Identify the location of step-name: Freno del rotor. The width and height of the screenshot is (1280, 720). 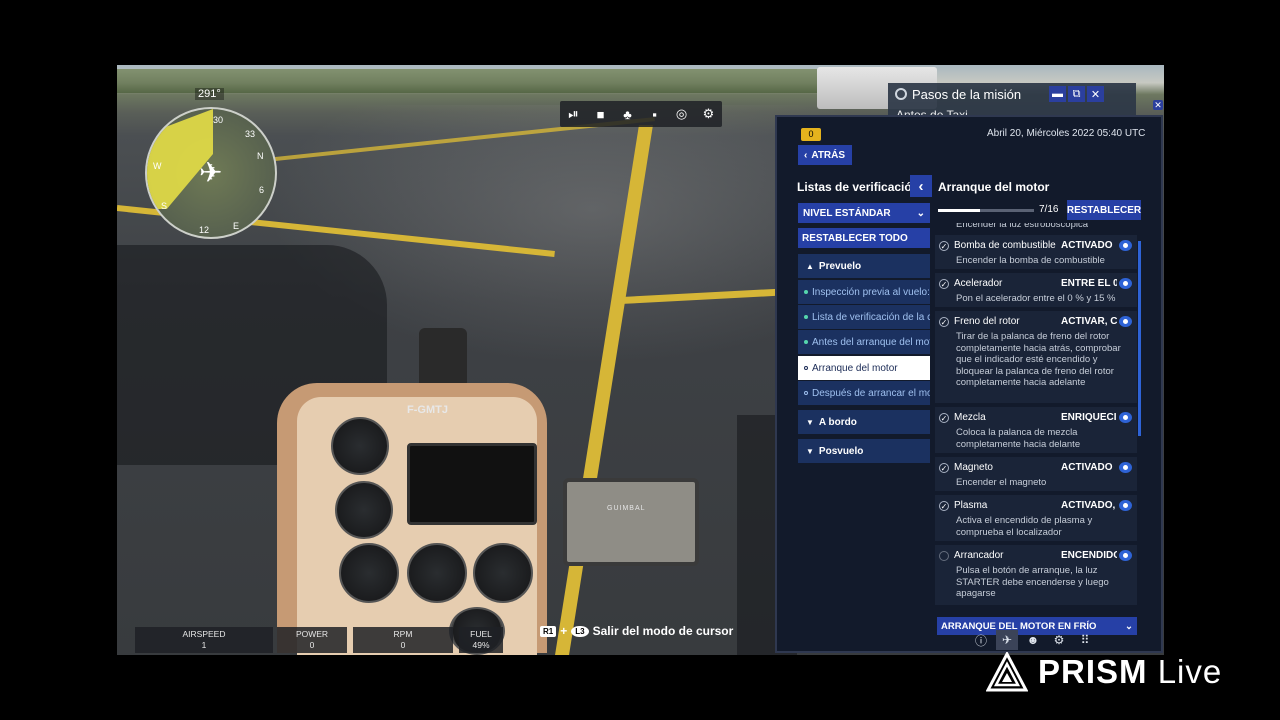
(987, 321).